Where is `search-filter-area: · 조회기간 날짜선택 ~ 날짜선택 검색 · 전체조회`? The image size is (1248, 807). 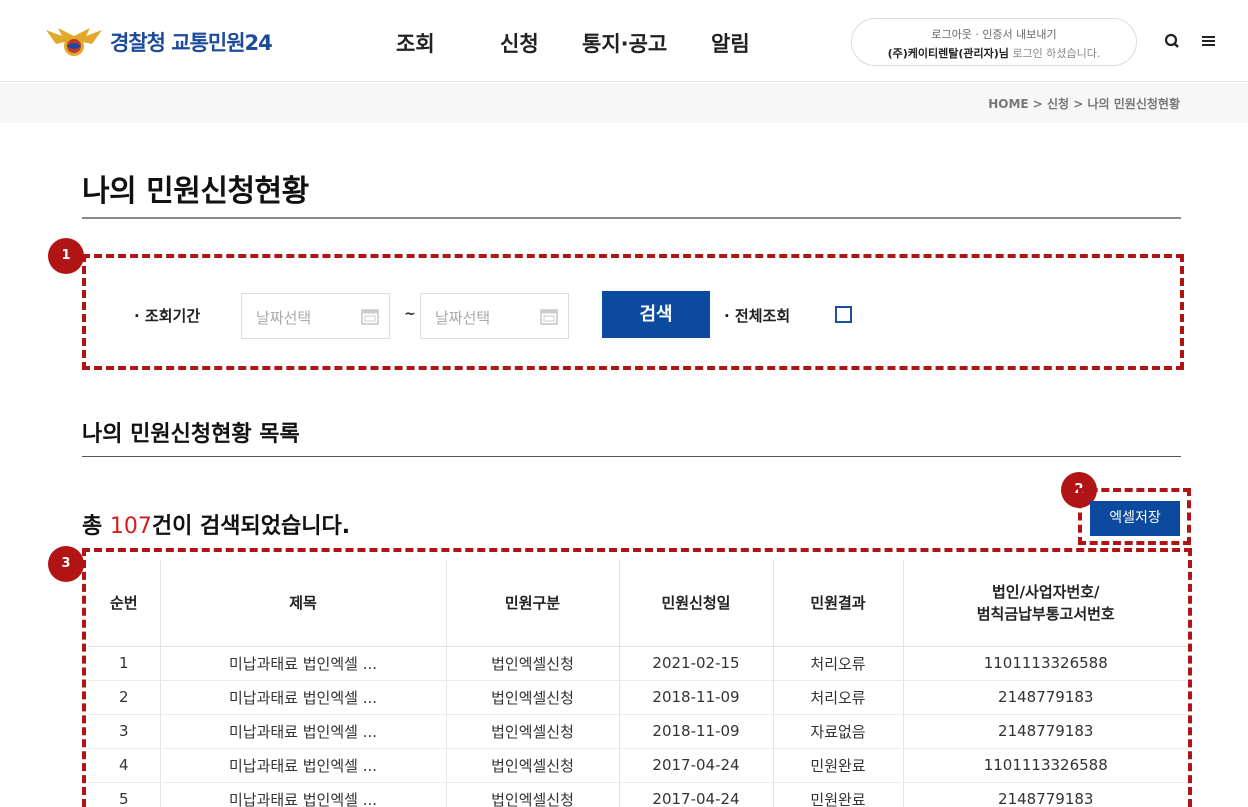 search-filter-area: · 조회기간 날짜선택 ~ 날짜선택 검색 · 전체조회 is located at coordinates (633, 312).